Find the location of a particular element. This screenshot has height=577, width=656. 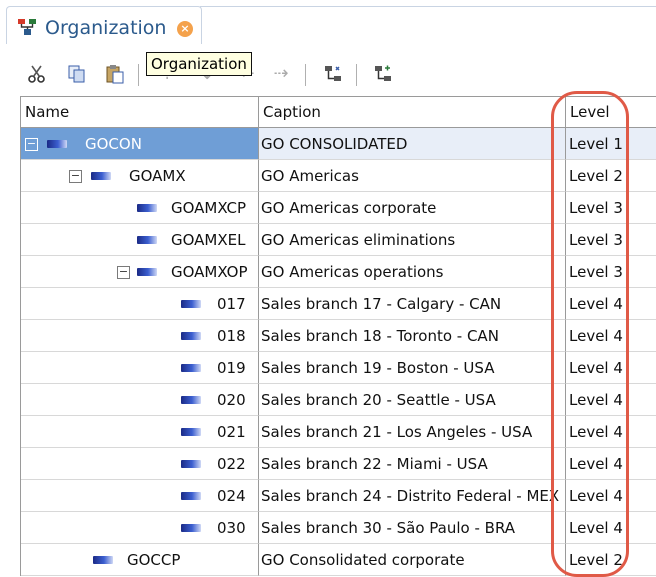

cell-caption: Sales branch 24 - Distrito Federal - MEX is located at coordinates (412, 496).